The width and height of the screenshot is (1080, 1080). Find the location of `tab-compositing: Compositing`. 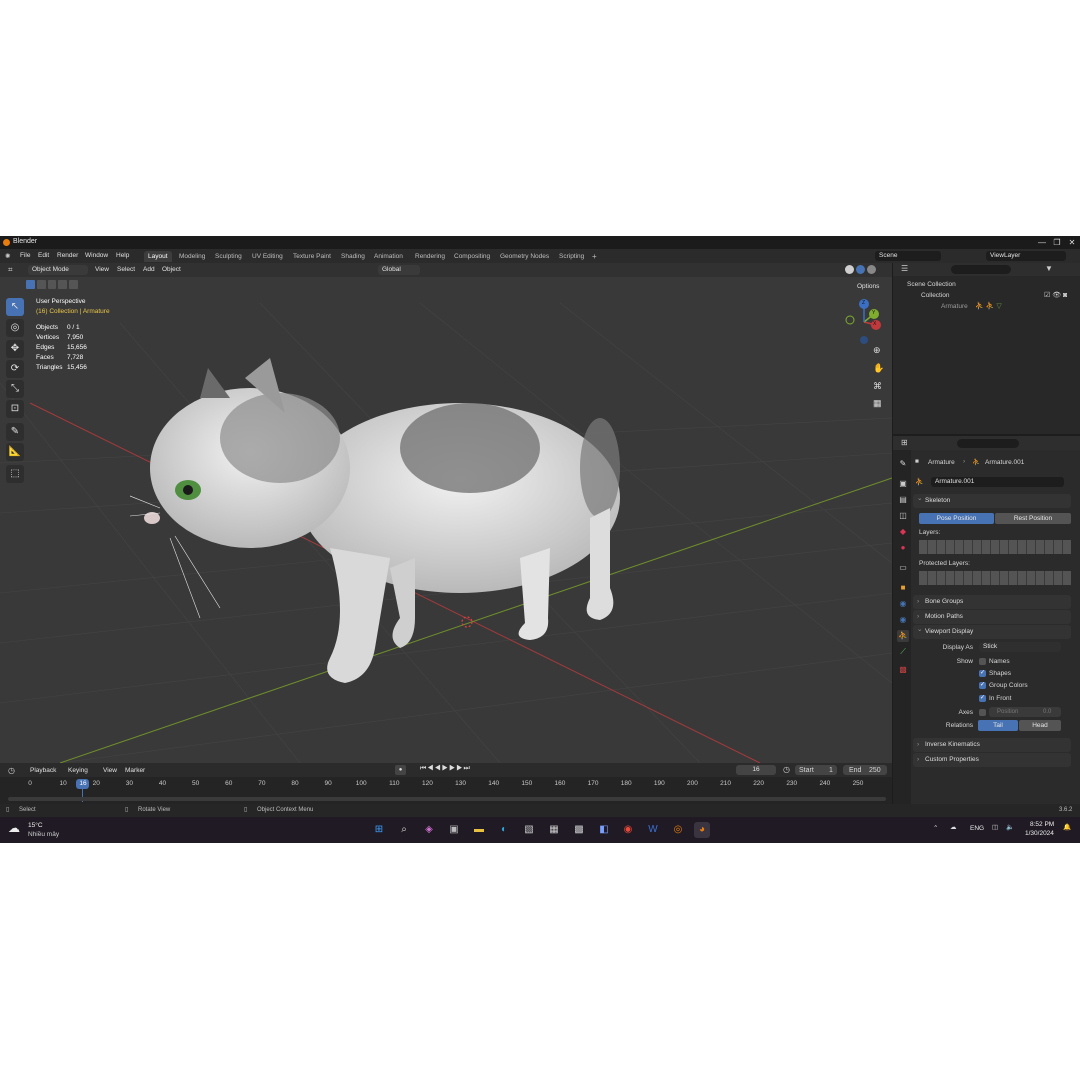

tab-compositing: Compositing is located at coordinates (472, 256).